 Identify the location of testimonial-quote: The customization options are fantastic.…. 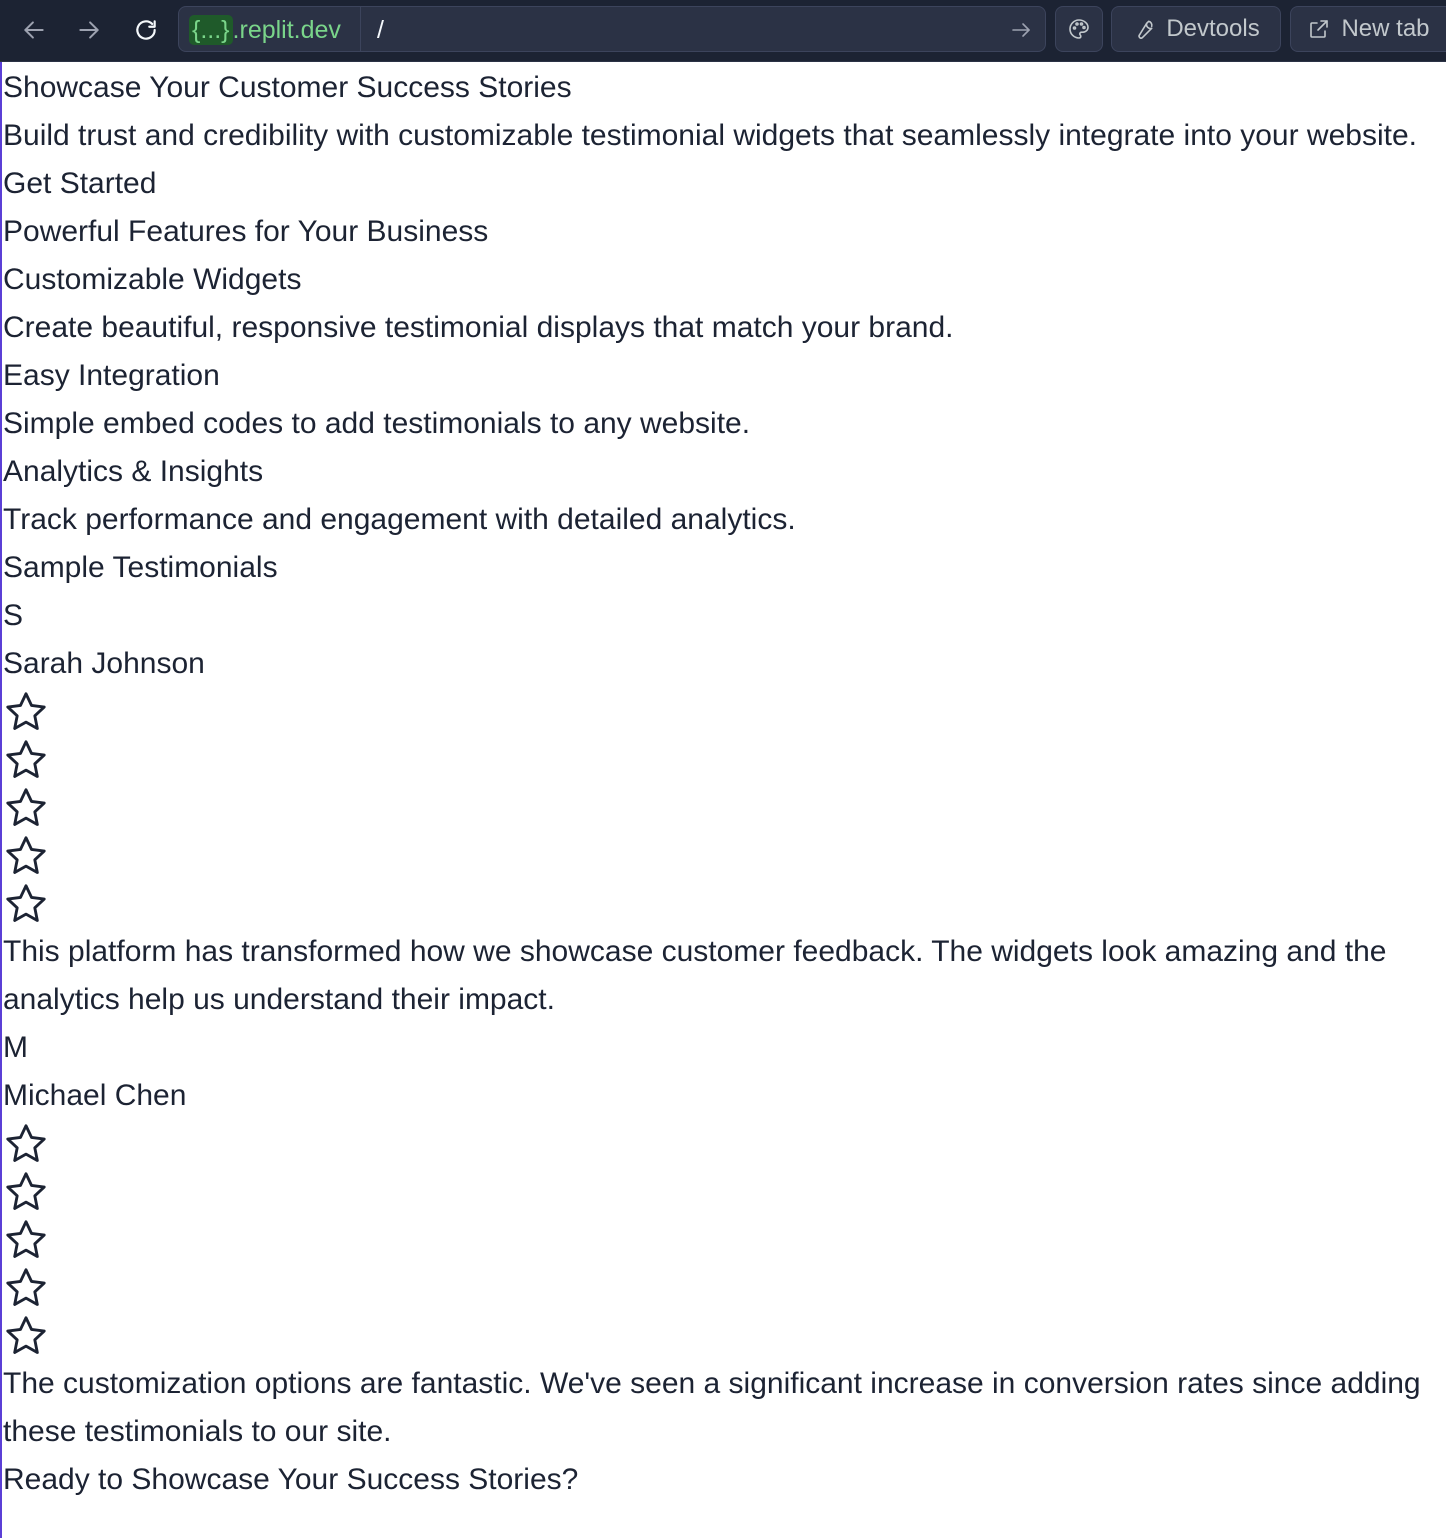
(712, 1407).